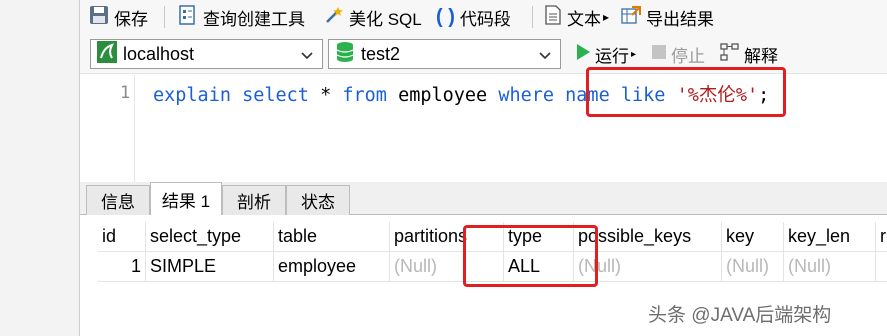 The height and width of the screenshot is (336, 887). What do you see at coordinates (584, 19) in the screenshot?
I see `text-label: 文本` at bounding box center [584, 19].